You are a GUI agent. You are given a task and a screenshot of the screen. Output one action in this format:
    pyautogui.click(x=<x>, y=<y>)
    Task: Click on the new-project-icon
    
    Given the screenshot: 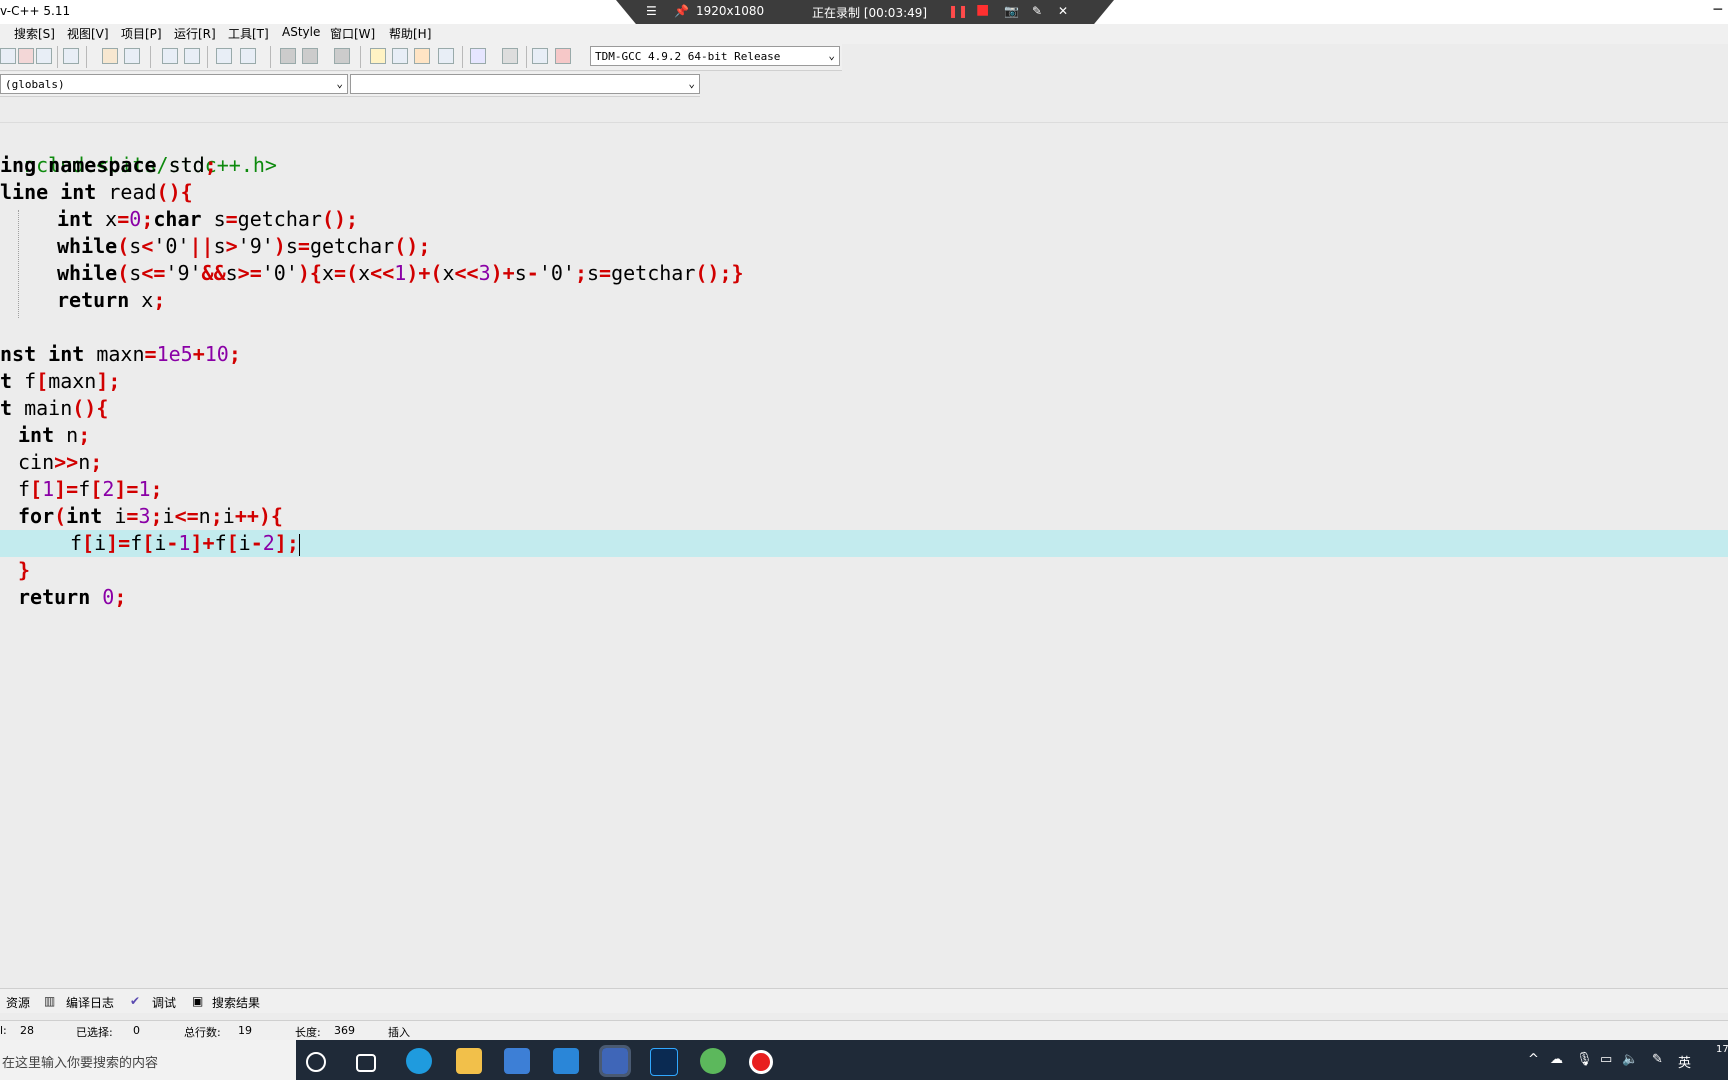 What is the action you would take?
    pyautogui.click(x=378, y=56)
    